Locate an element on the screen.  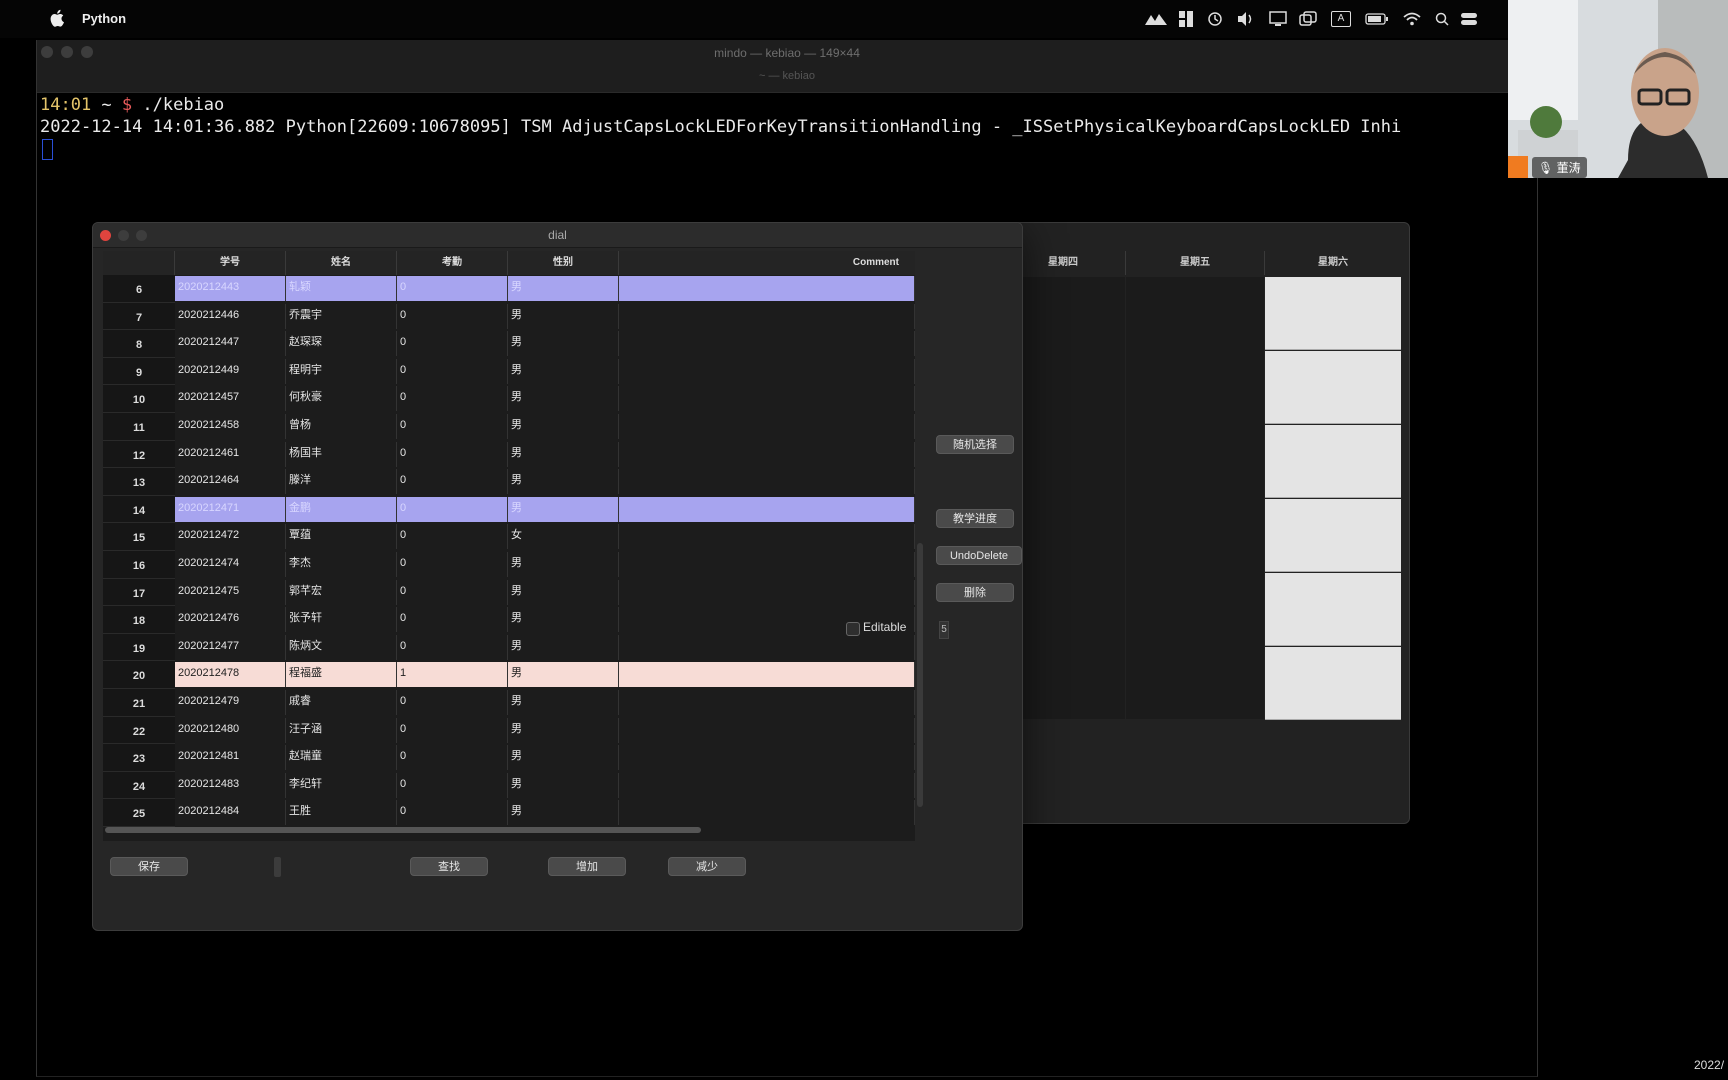
table-row: 24 2020212483 李纪轩 0 男 is located at coordinates (509, 785).